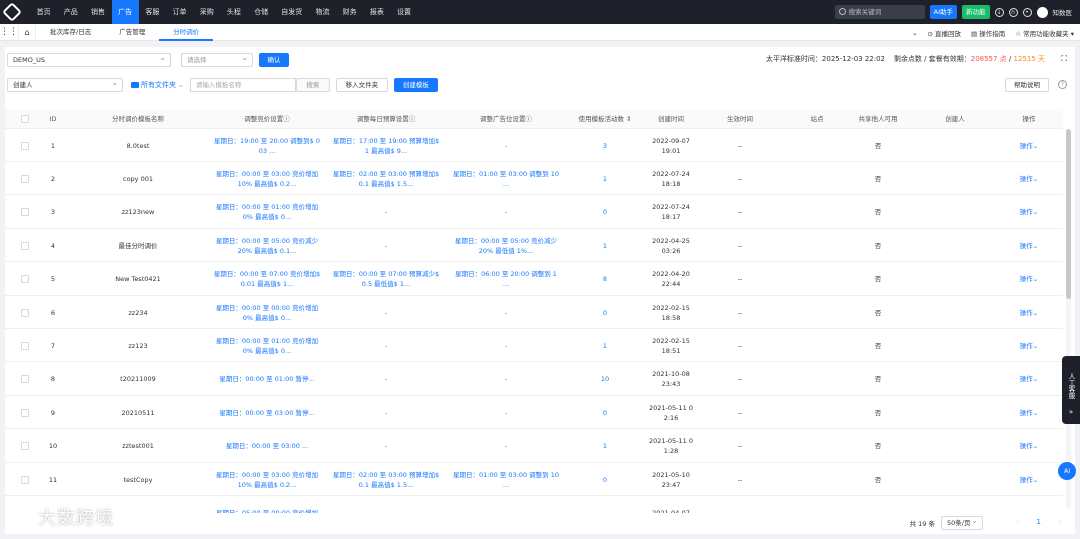  Describe the element at coordinates (1068, 319) in the screenshot. I see `table-scrollbar` at that location.